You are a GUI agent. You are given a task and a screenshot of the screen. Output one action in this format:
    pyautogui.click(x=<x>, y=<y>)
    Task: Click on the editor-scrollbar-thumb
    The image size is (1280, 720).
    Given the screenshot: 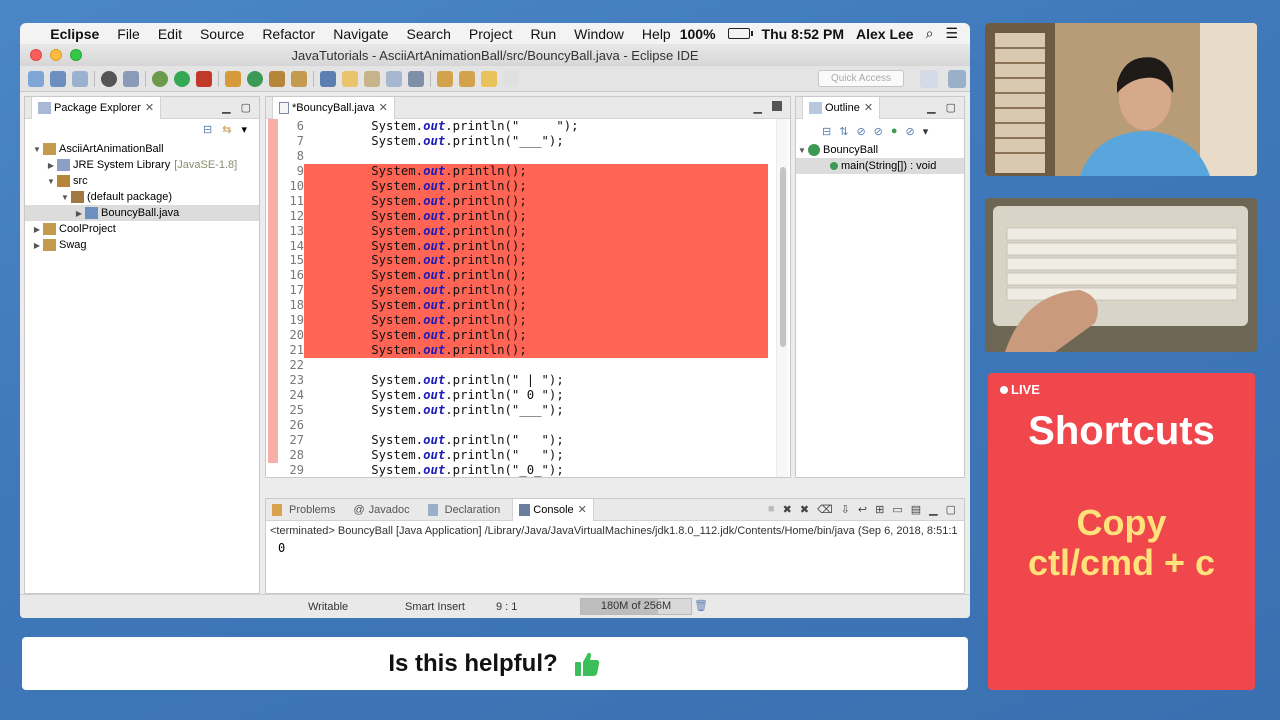 What is the action you would take?
    pyautogui.click(x=783, y=257)
    